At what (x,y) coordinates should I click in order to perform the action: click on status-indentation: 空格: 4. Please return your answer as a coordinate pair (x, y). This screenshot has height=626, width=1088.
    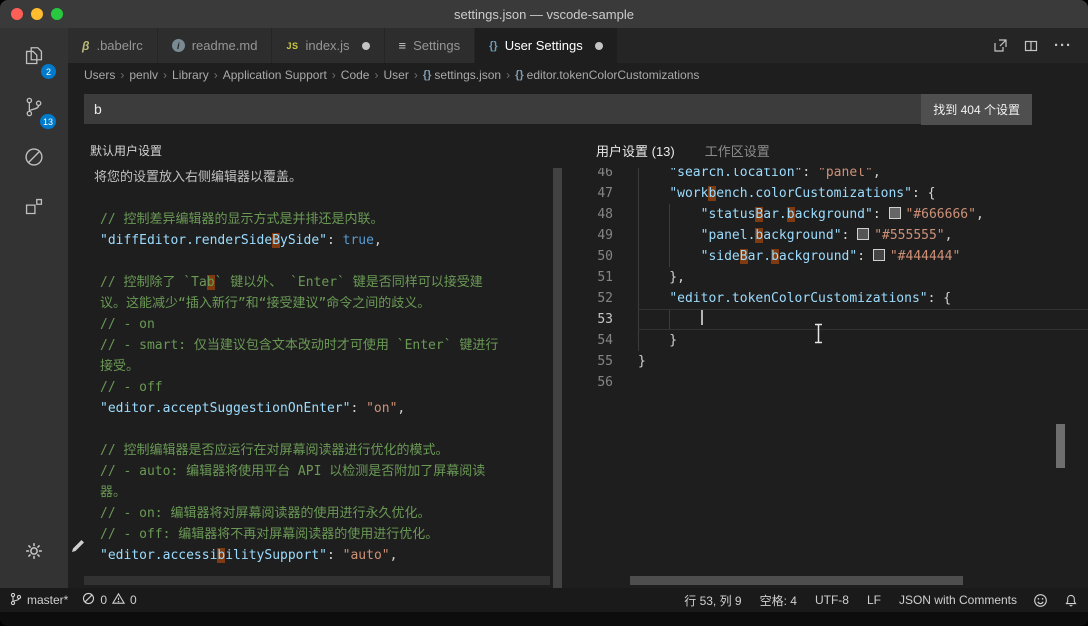
    Looking at the image, I should click on (778, 600).